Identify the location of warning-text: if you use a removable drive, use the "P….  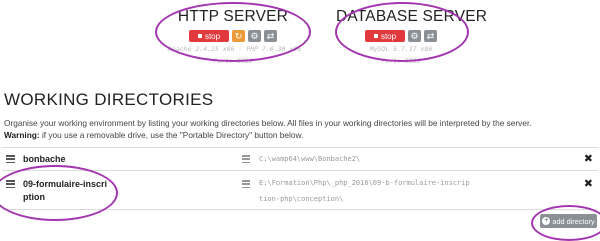
(171, 135).